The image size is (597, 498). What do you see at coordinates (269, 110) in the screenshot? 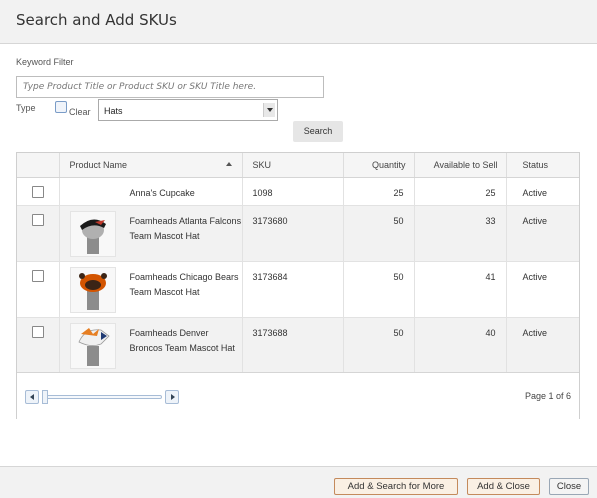
I see `dropdown-arrow-icon` at bounding box center [269, 110].